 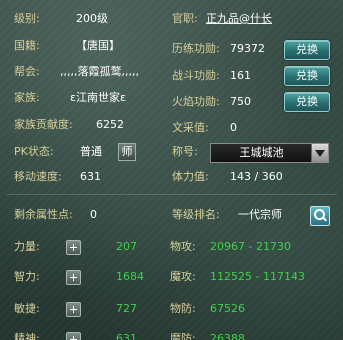 I want to click on clan-contribution-label: 家族贡献度:, so click(x=43, y=124).